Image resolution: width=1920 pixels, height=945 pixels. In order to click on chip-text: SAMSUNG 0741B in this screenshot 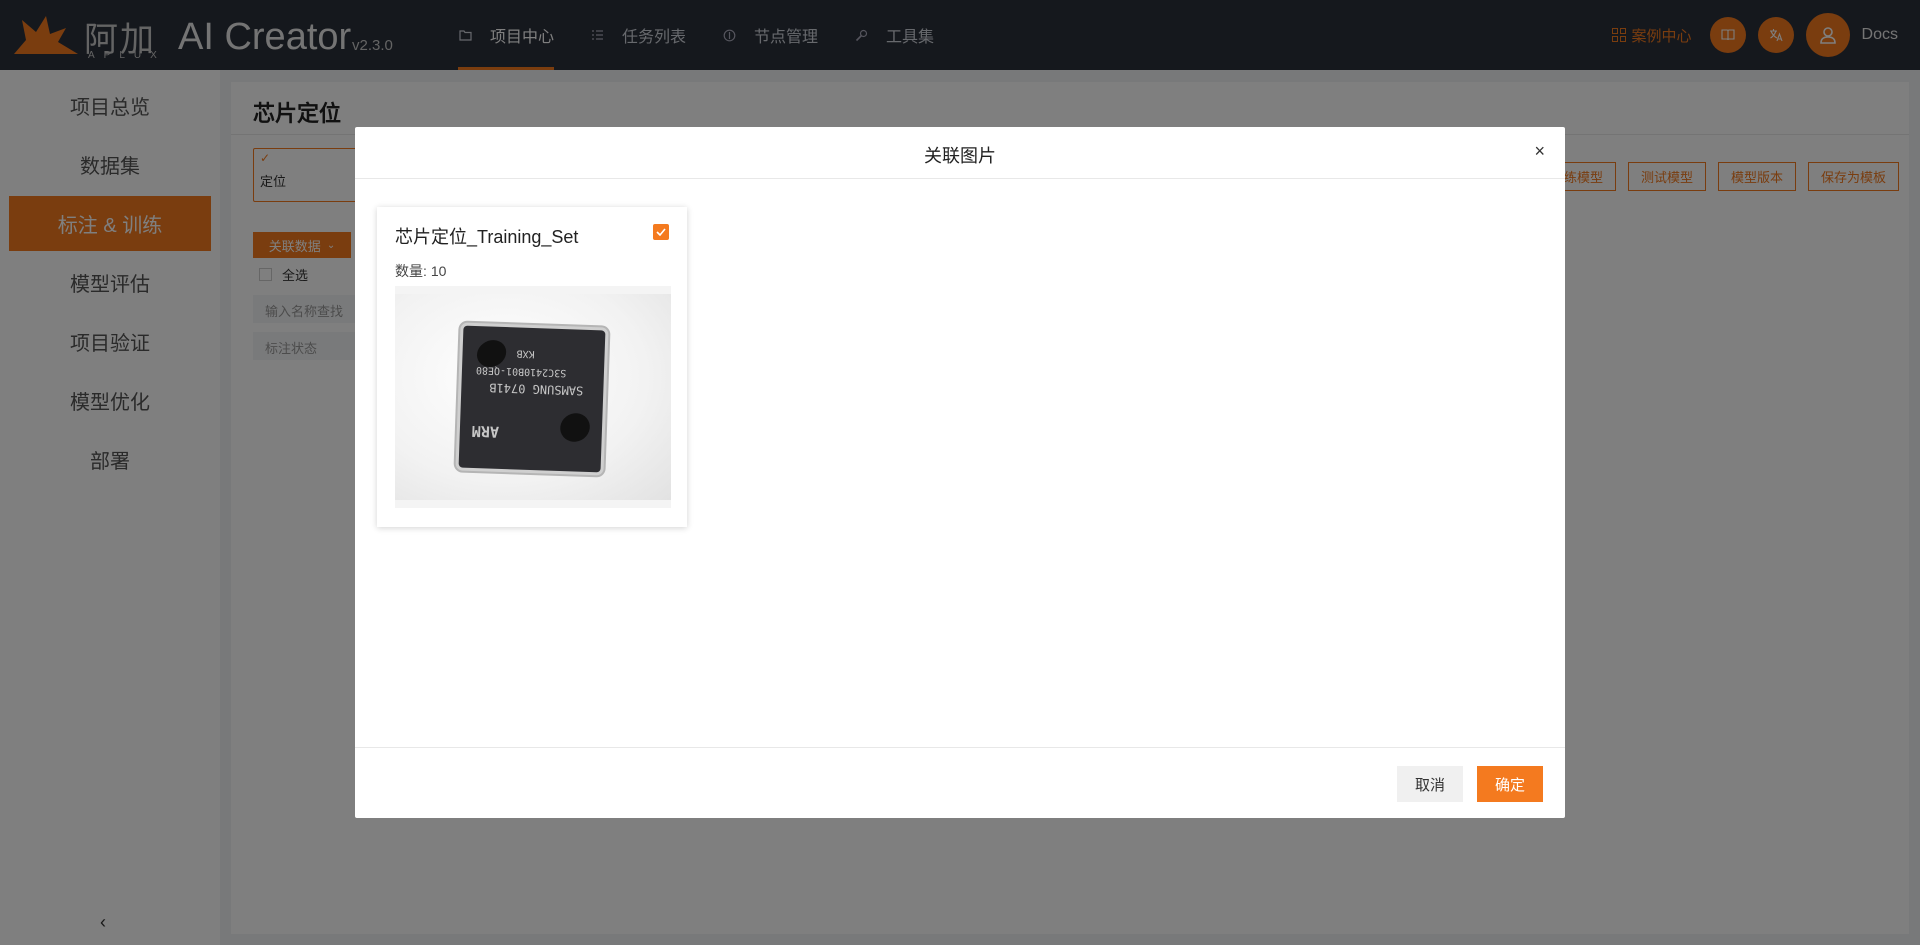, I will do `click(536, 389)`.